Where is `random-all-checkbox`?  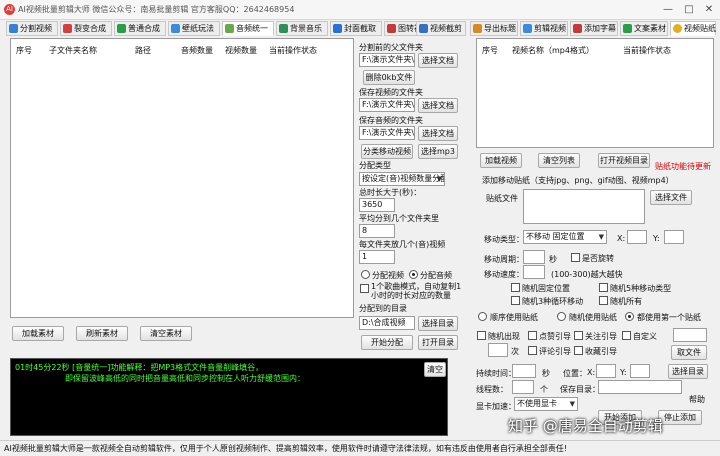 random-all-checkbox is located at coordinates (603, 300).